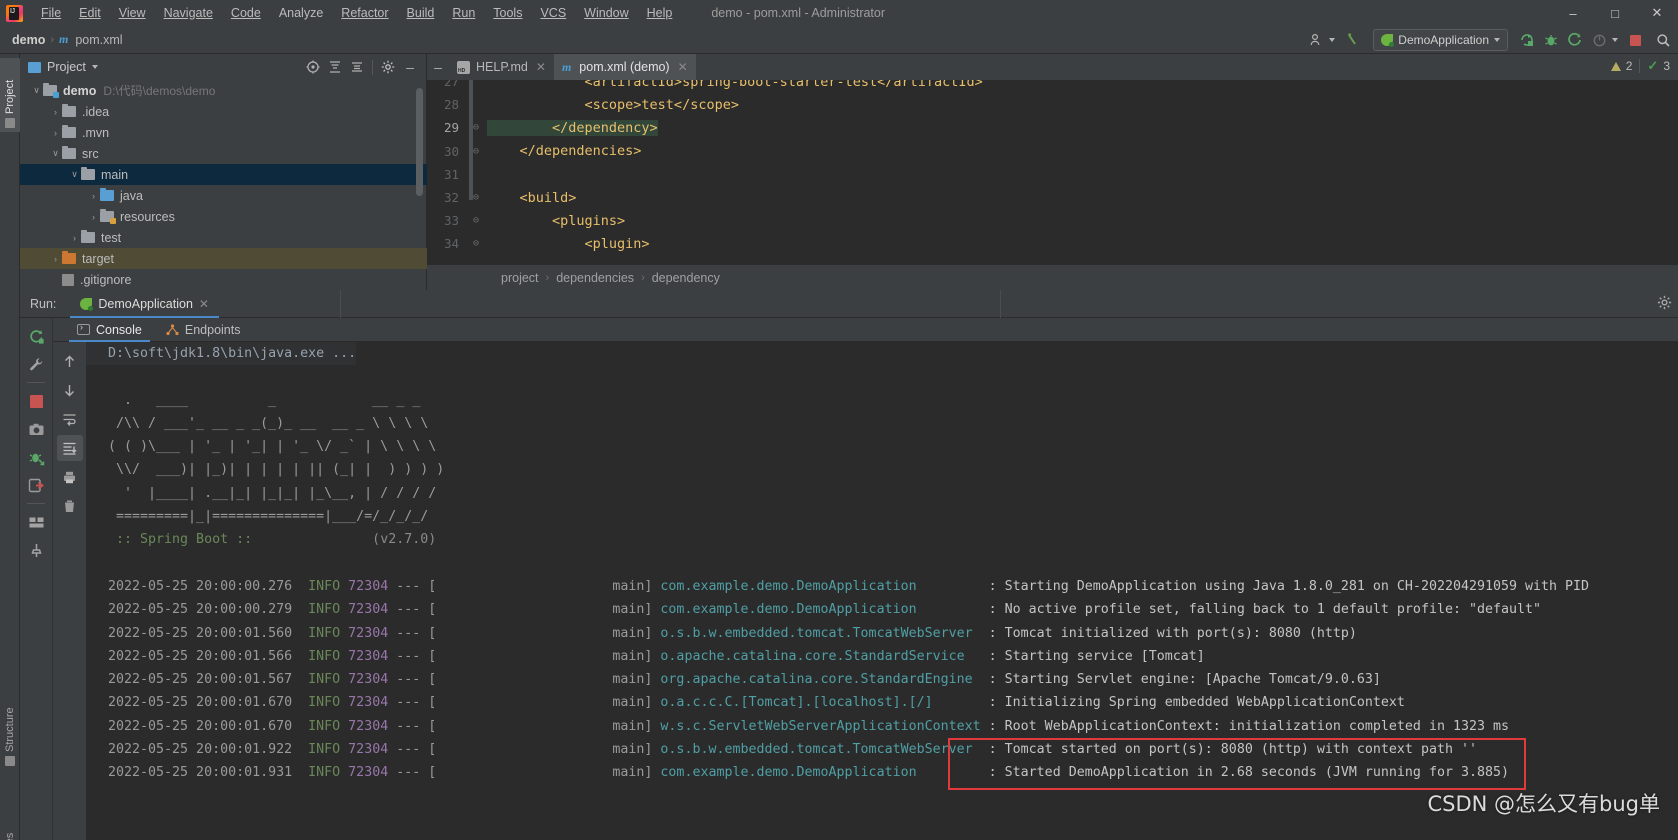 Image resolution: width=1678 pixels, height=840 pixels. Describe the element at coordinates (501, 67) in the screenshot. I see `editor-tab-help-md: HELP.md ✕` at that location.